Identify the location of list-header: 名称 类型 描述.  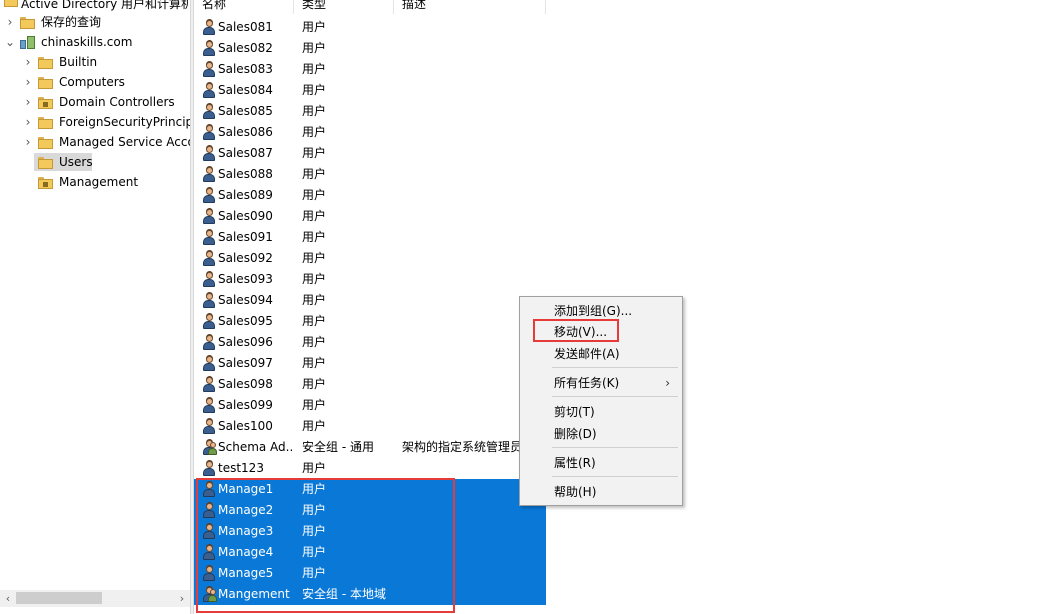
(626, 7).